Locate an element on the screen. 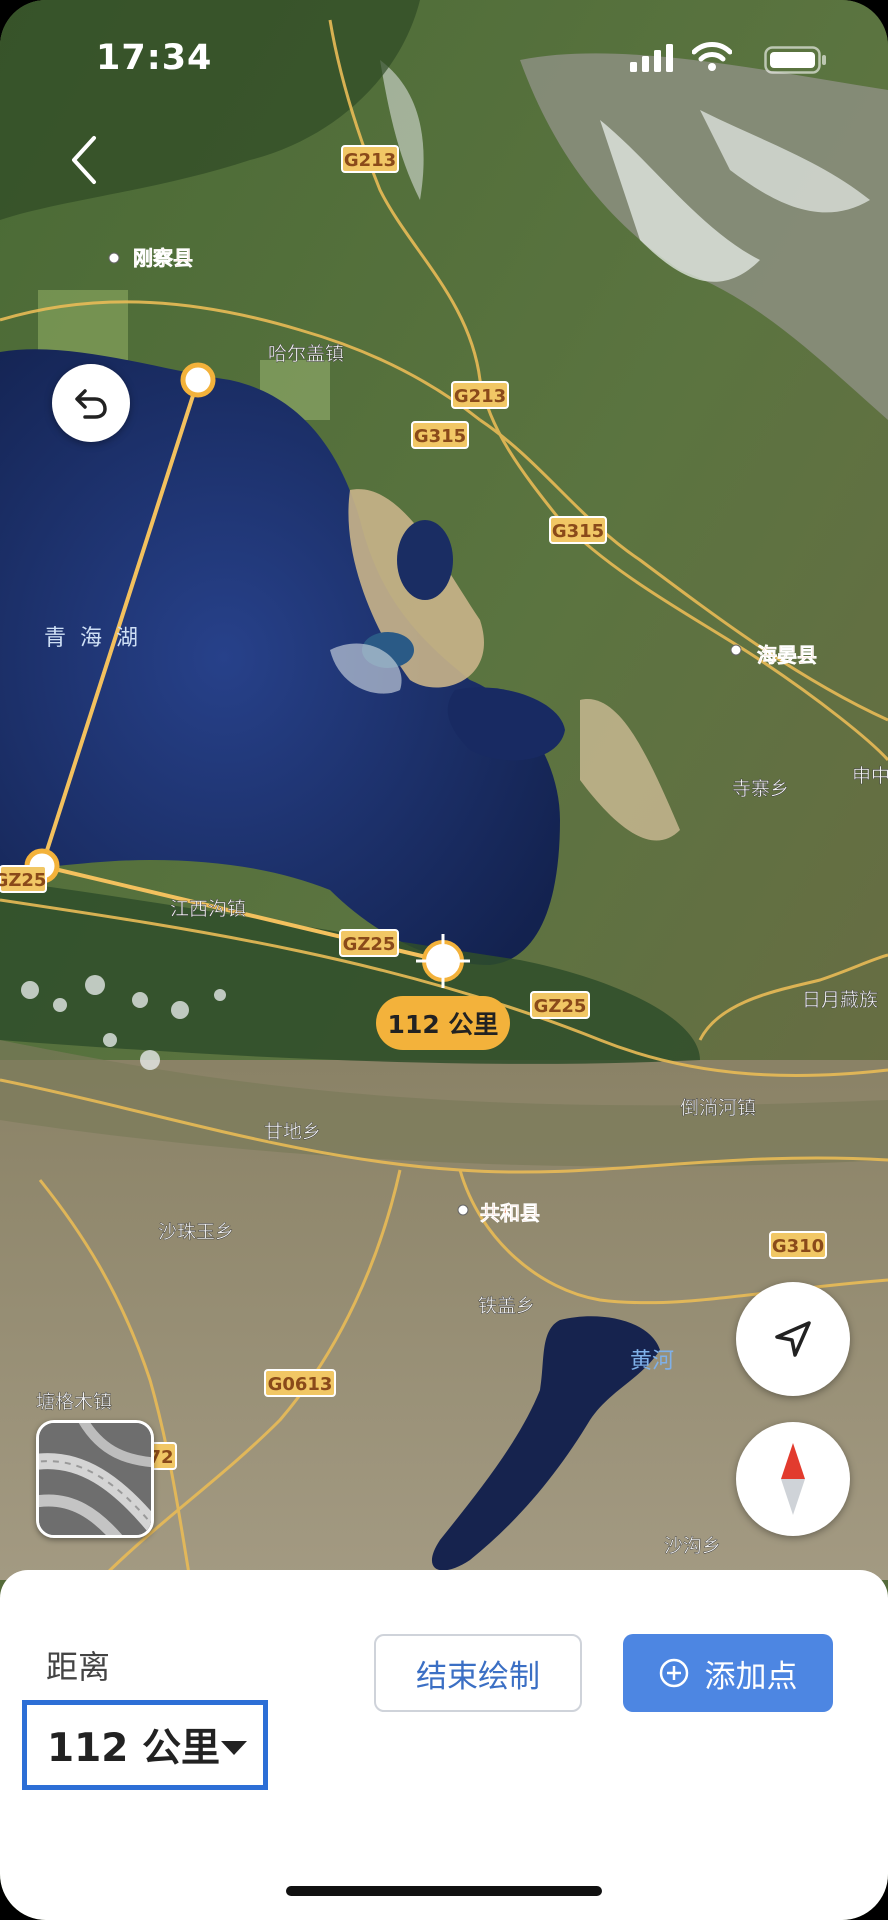 The height and width of the screenshot is (1920, 888). compass-icon is located at coordinates (793, 1479).